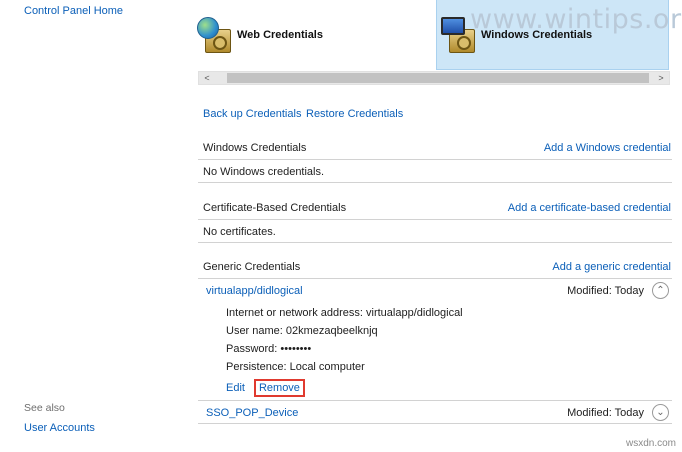 The height and width of the screenshot is (452, 682). I want to click on backup-credentials-link: Back up Credentials, so click(252, 114).